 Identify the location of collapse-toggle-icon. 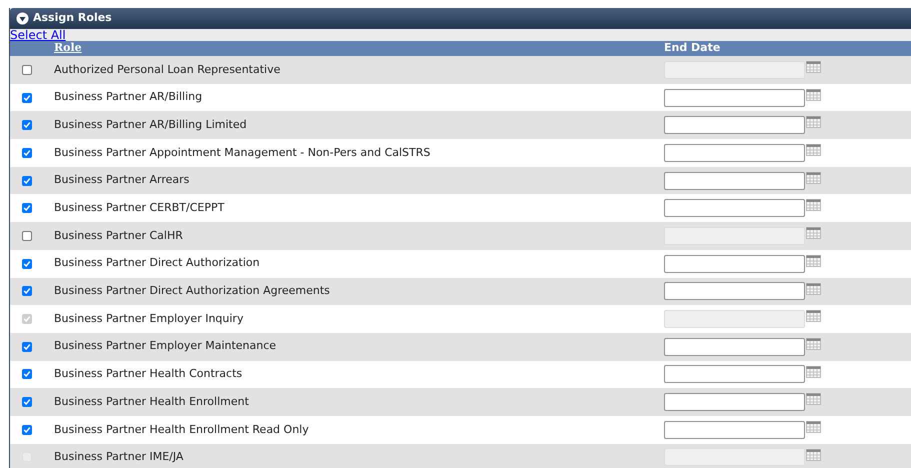
(22, 18).